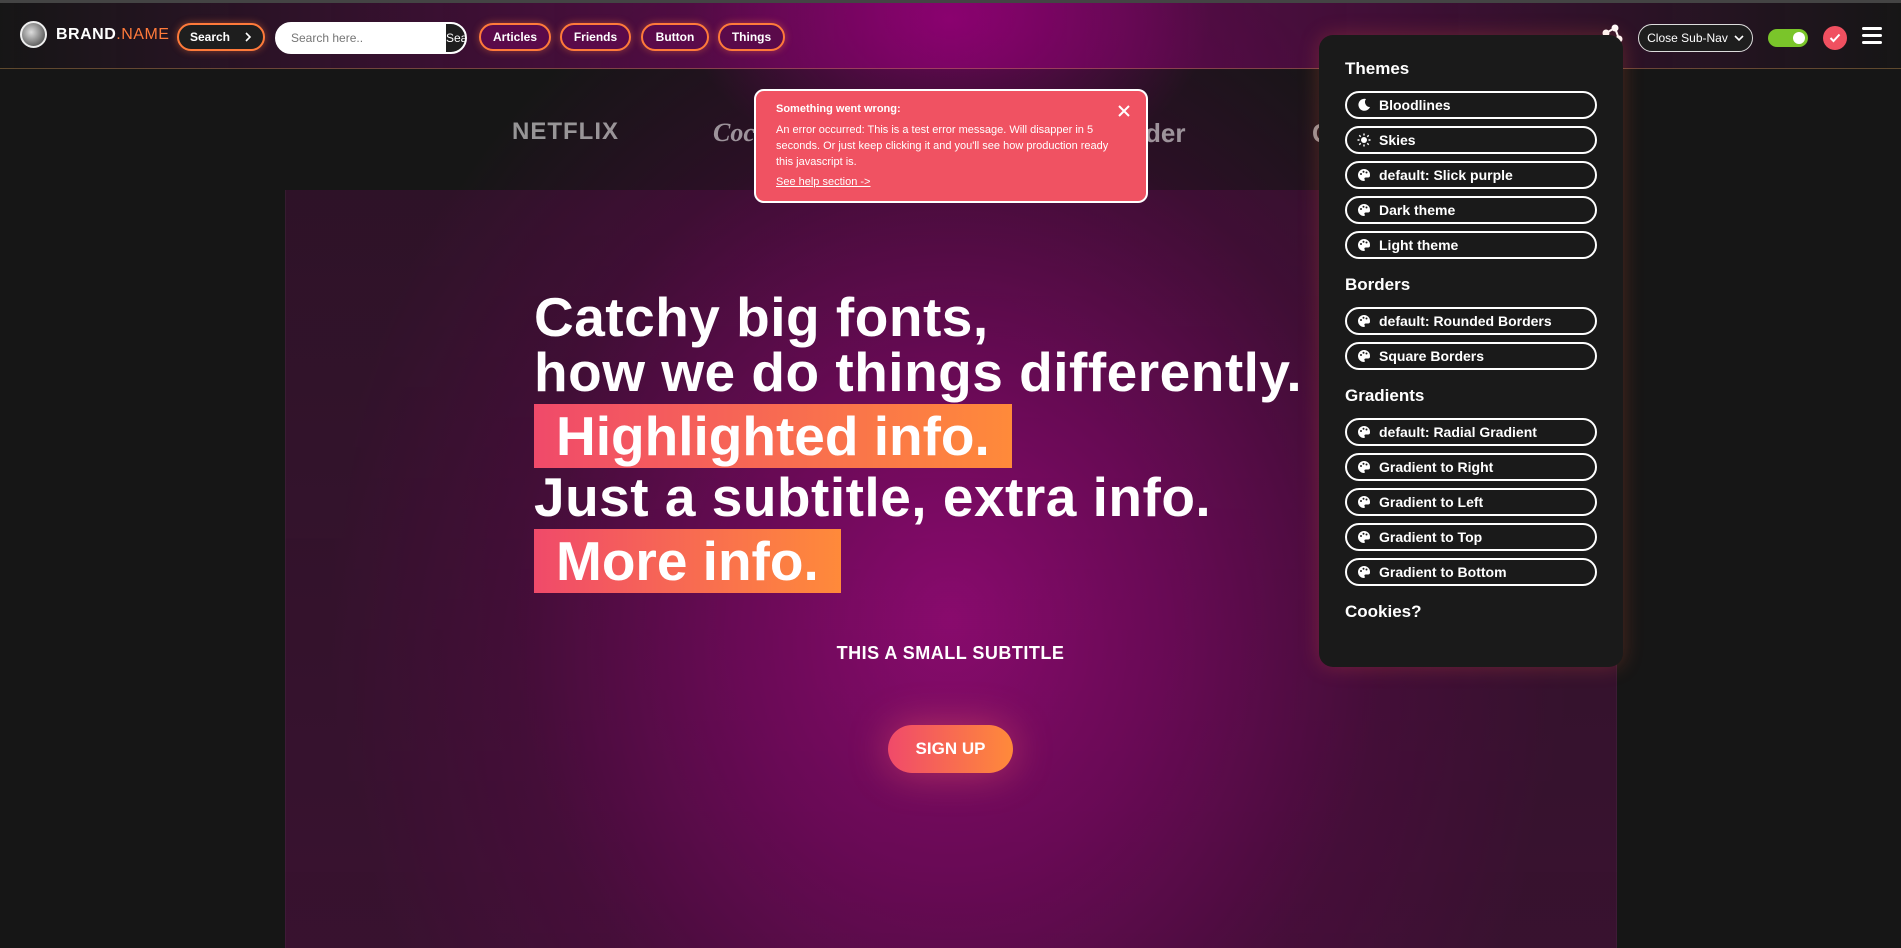 This screenshot has height=948, width=1901. I want to click on hero-highlight-1: Highlighted info., so click(773, 436).